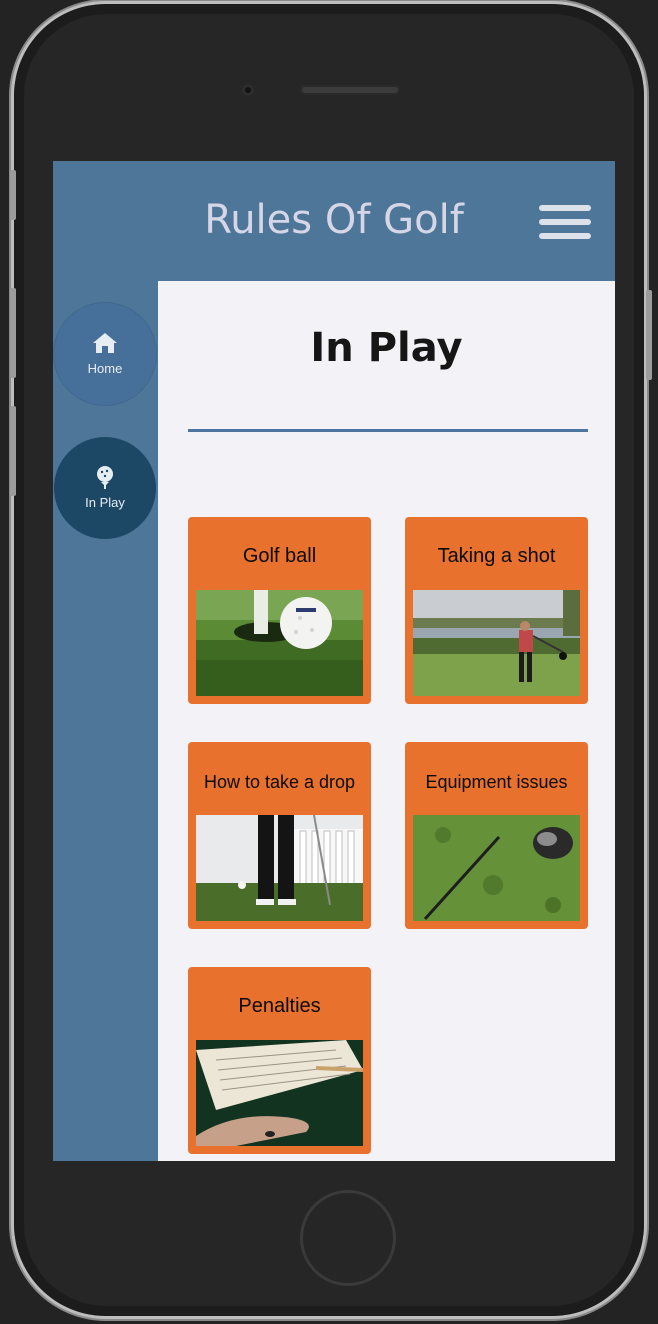 The image size is (658, 1324). I want to click on page-title: In Play, so click(386, 348).